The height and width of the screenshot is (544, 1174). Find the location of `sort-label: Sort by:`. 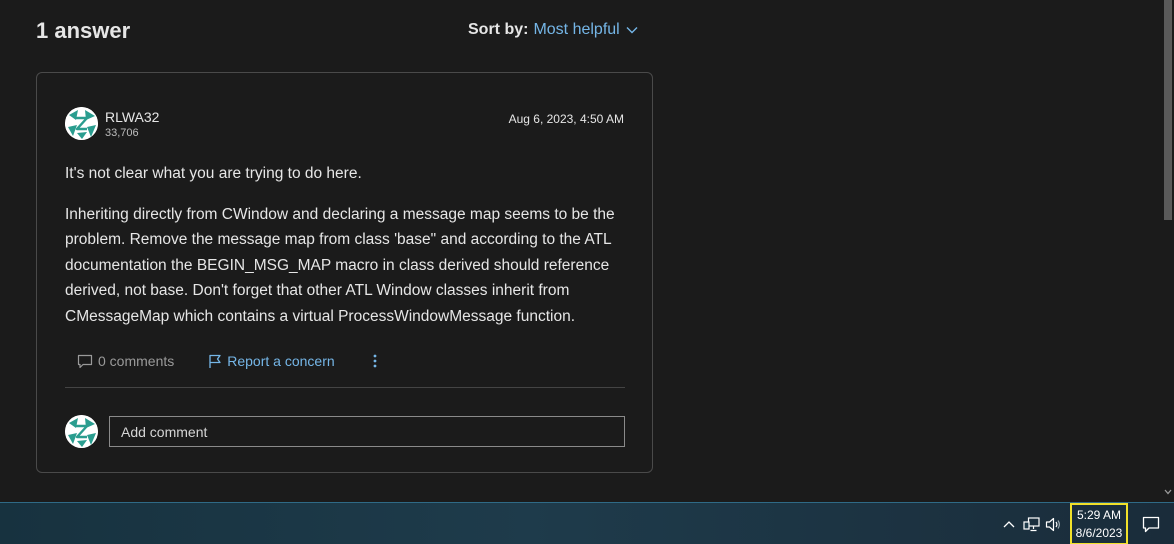

sort-label: Sort by: is located at coordinates (498, 29).